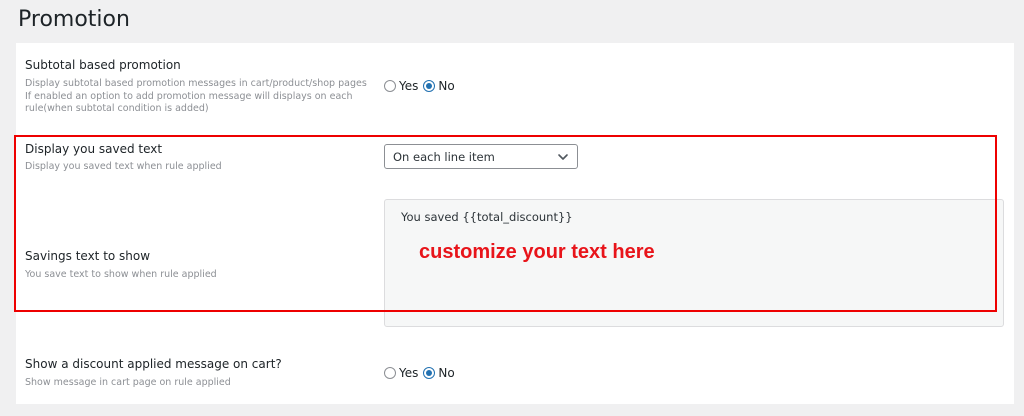 The image size is (1024, 416). I want to click on discount-message-yes-label: Yes, so click(408, 373).